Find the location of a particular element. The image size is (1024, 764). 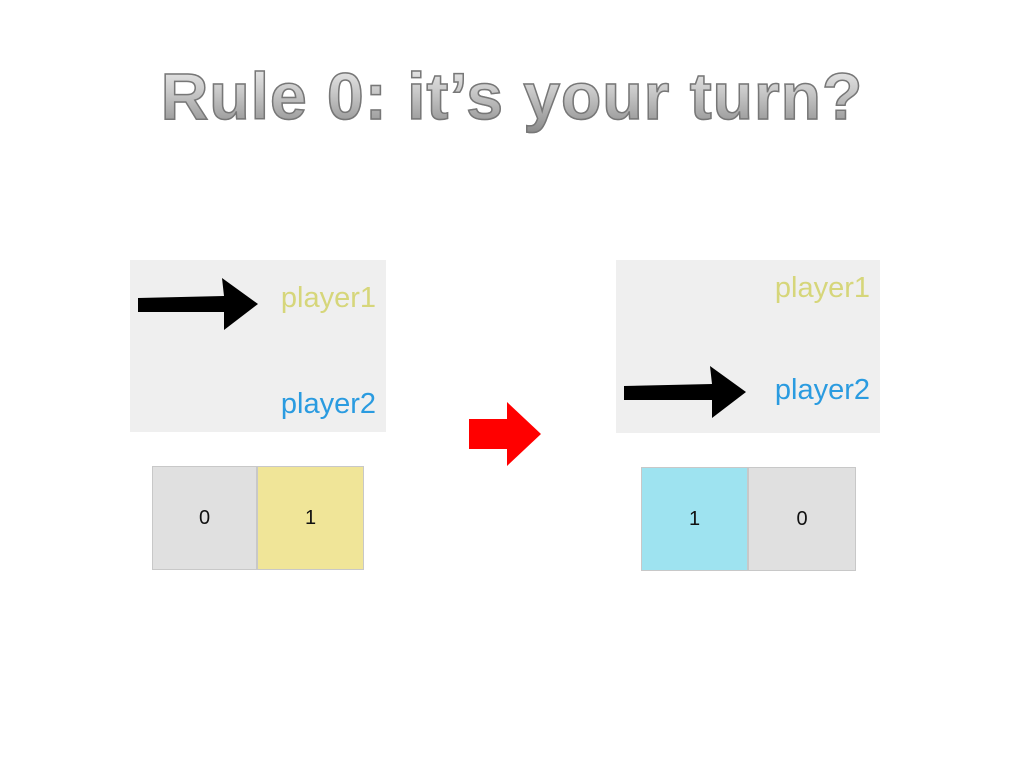

slide-title: Rule 0: it’s your turn? is located at coordinates (512, 96).